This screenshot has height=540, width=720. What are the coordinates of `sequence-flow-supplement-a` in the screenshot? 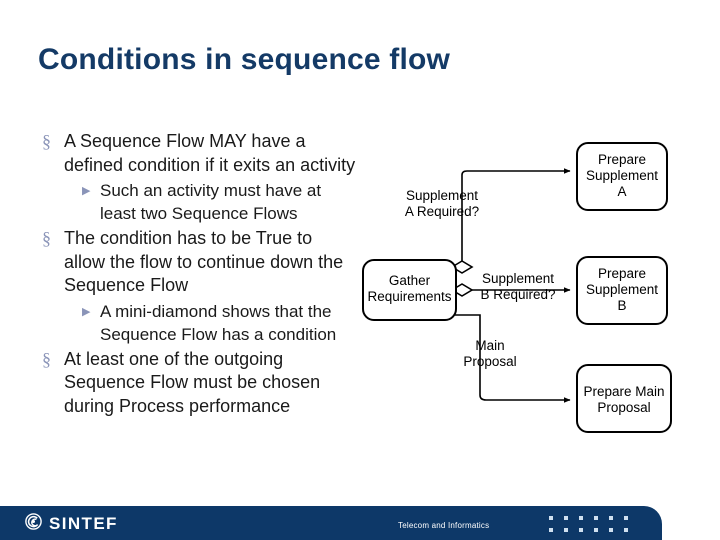 It's located at (516, 217).